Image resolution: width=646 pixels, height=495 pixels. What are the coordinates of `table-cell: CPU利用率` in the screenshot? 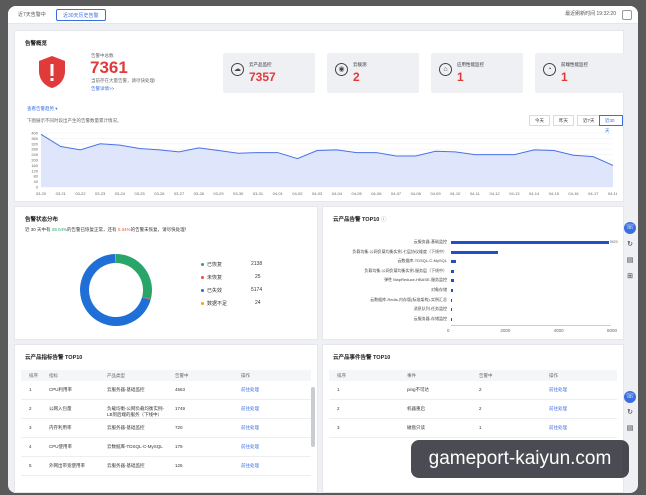 It's located at (61, 389).